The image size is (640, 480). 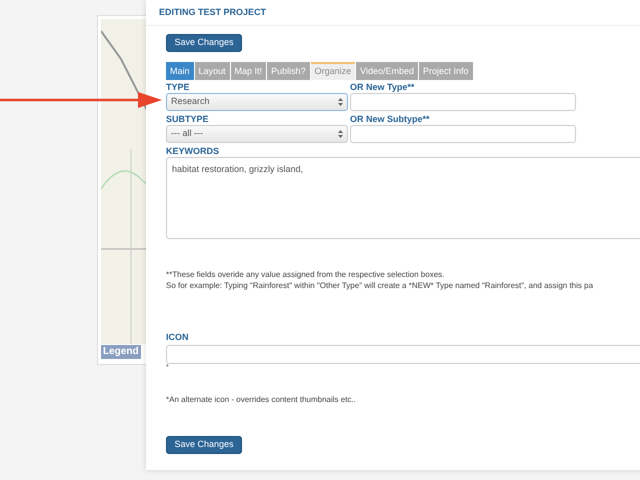 I want to click on icon-input, so click(x=403, y=354).